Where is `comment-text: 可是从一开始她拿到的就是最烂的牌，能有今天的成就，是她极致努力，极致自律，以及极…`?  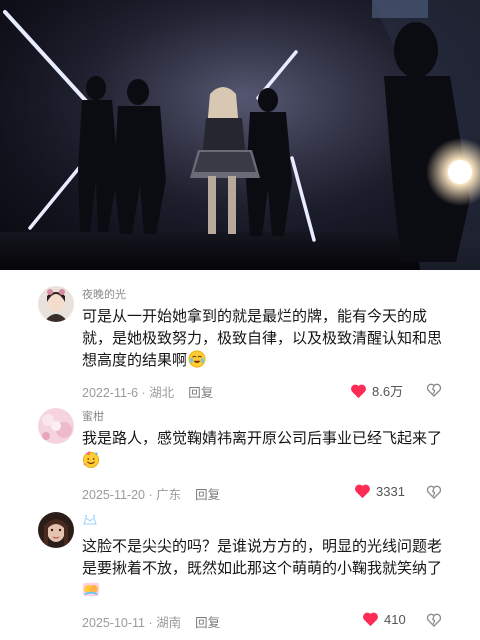
comment-text: 可是从一开始她拿到的就是最烂的牌，能有今天的成就，是她极致努力，极致自律，以及极… is located at coordinates (268, 339).